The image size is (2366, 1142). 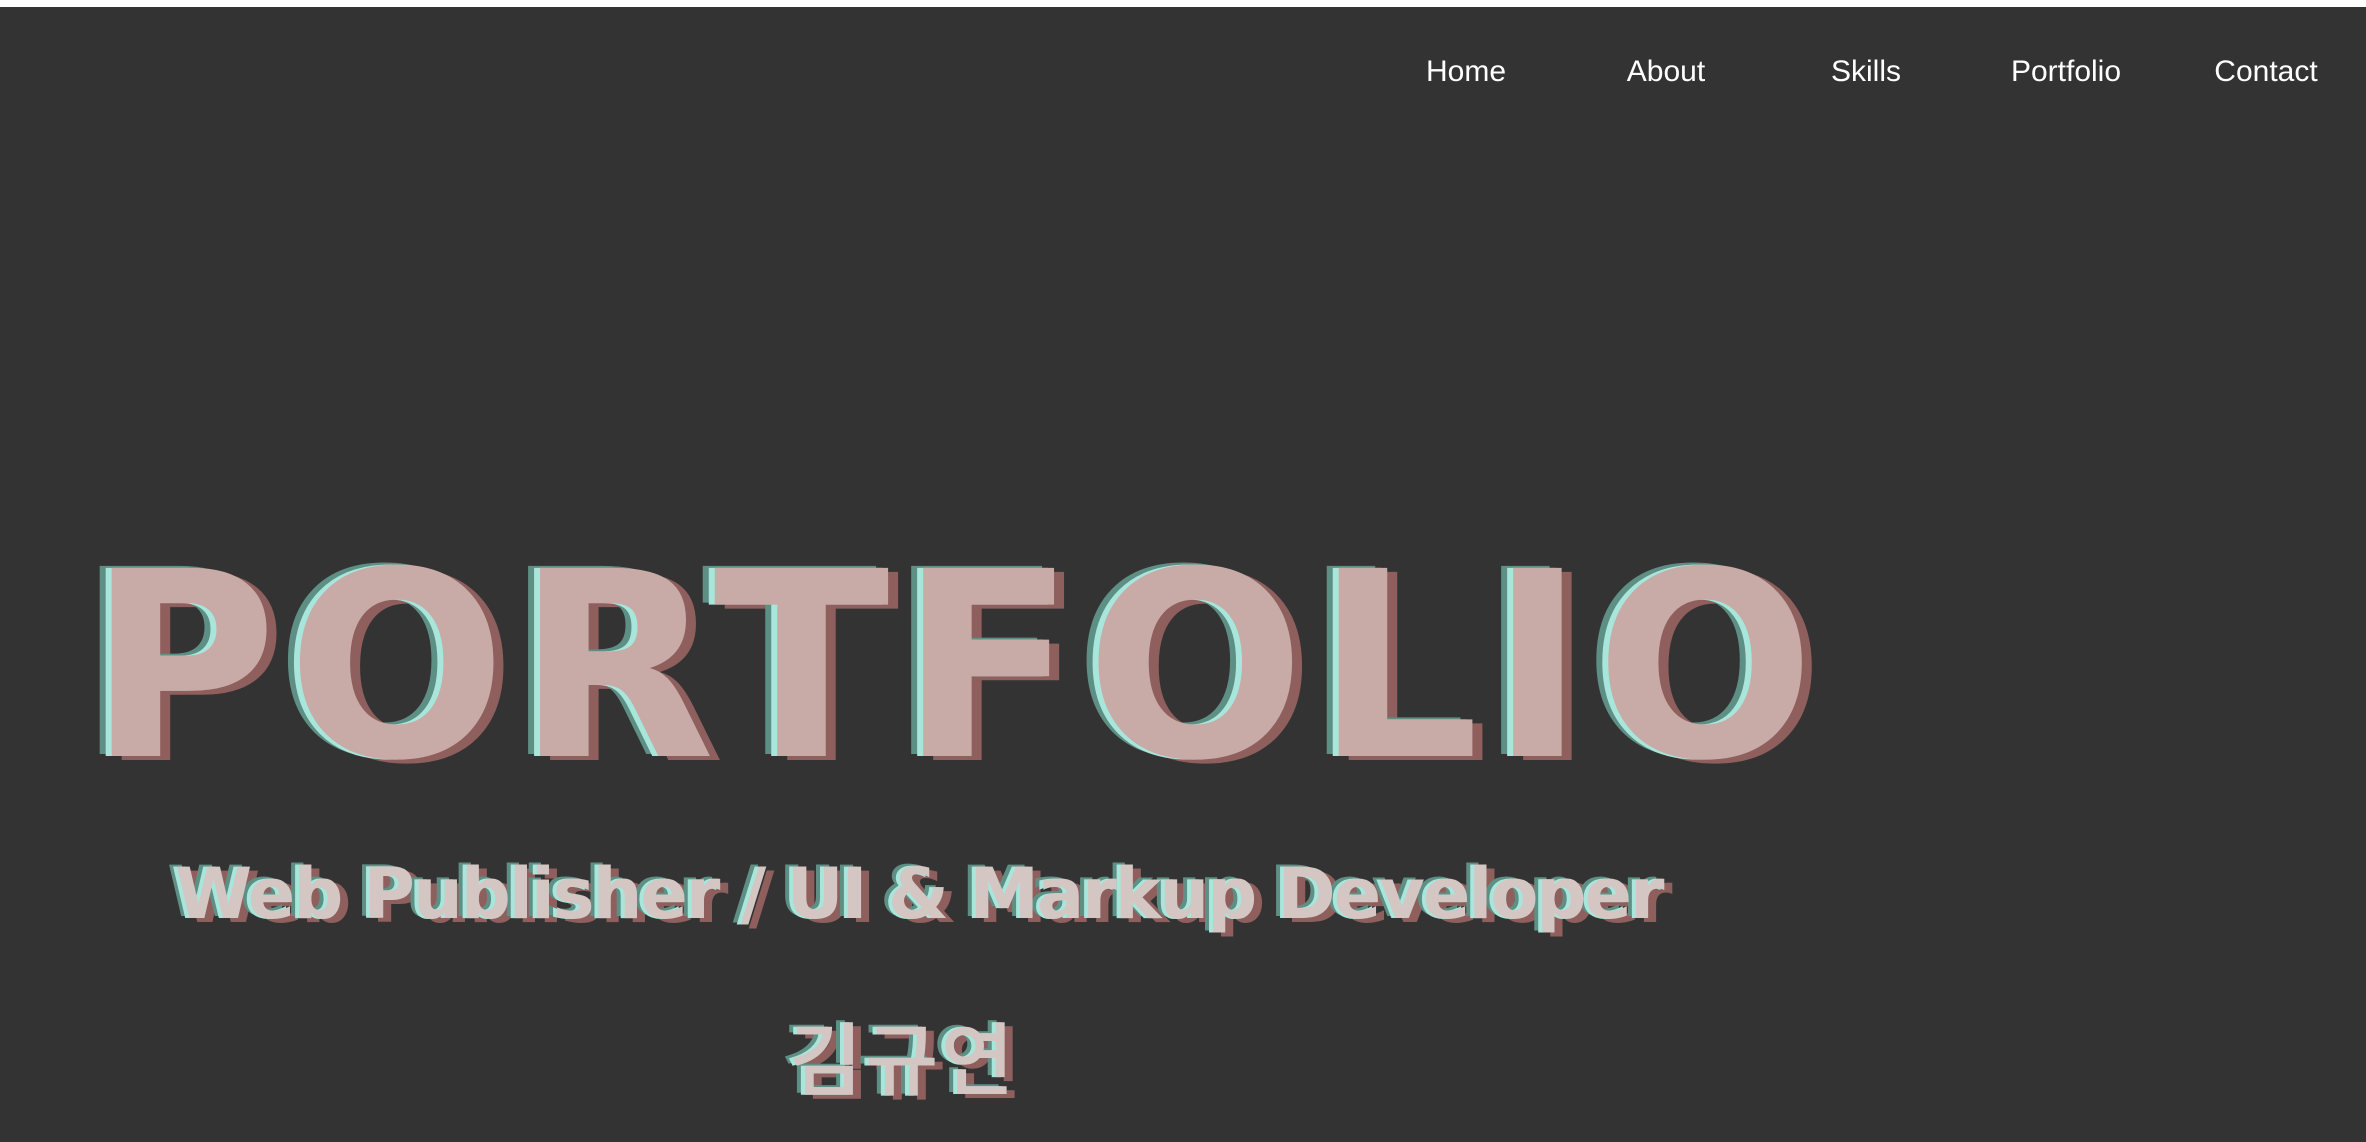 I want to click on nav-item-skills: Skills, so click(x=1866, y=72).